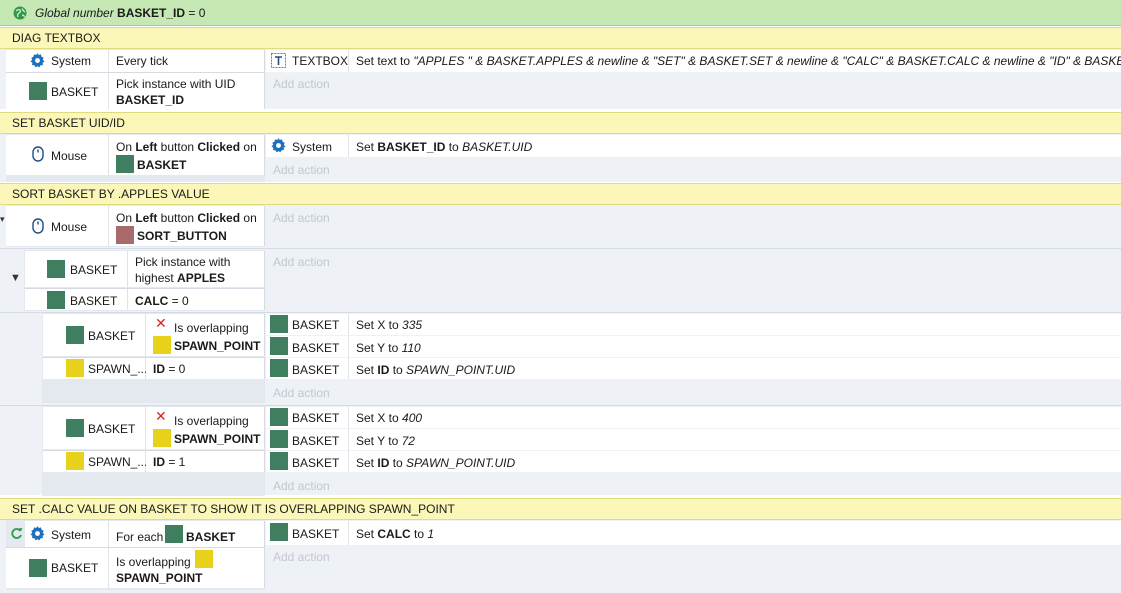 This screenshot has width=1121, height=593. I want to click on group-title: DIAG TEXTBOX, so click(56, 38).